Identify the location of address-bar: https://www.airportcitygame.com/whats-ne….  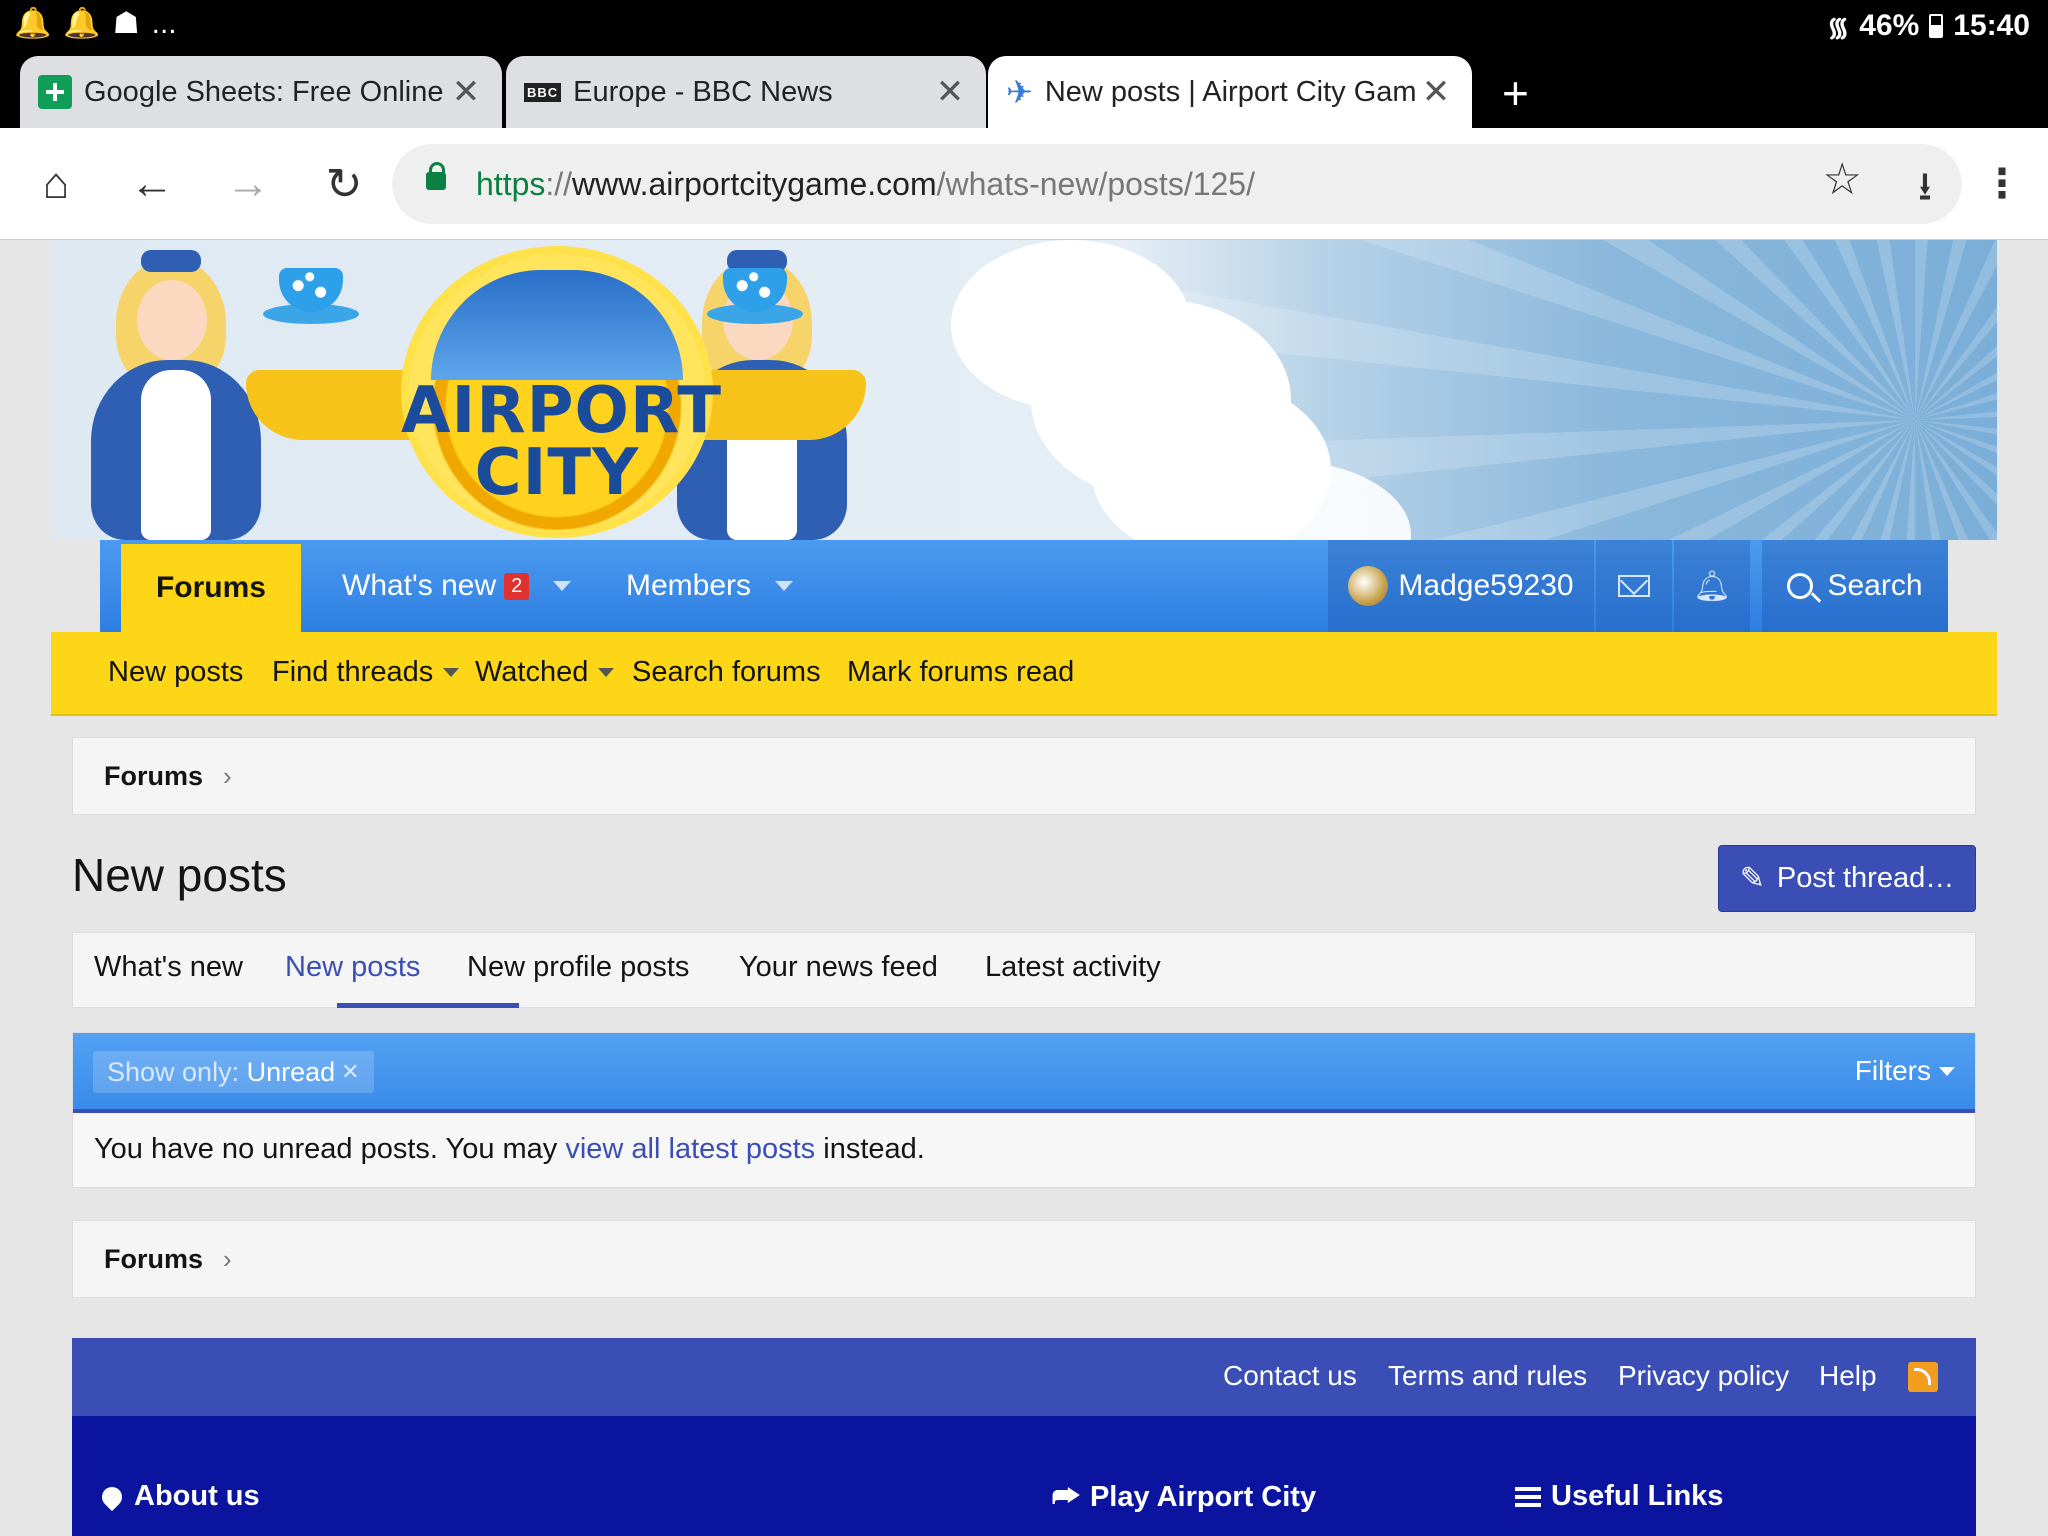
(1177, 184).